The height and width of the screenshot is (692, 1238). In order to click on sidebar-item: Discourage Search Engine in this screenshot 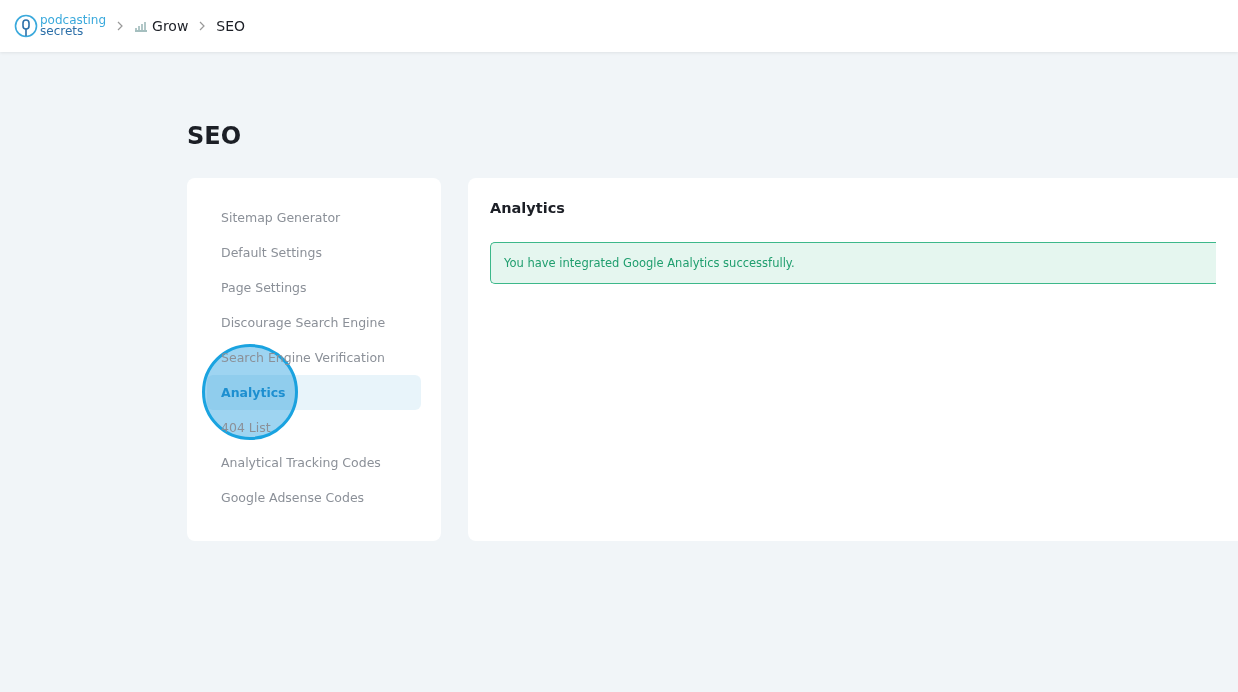, I will do `click(314, 322)`.